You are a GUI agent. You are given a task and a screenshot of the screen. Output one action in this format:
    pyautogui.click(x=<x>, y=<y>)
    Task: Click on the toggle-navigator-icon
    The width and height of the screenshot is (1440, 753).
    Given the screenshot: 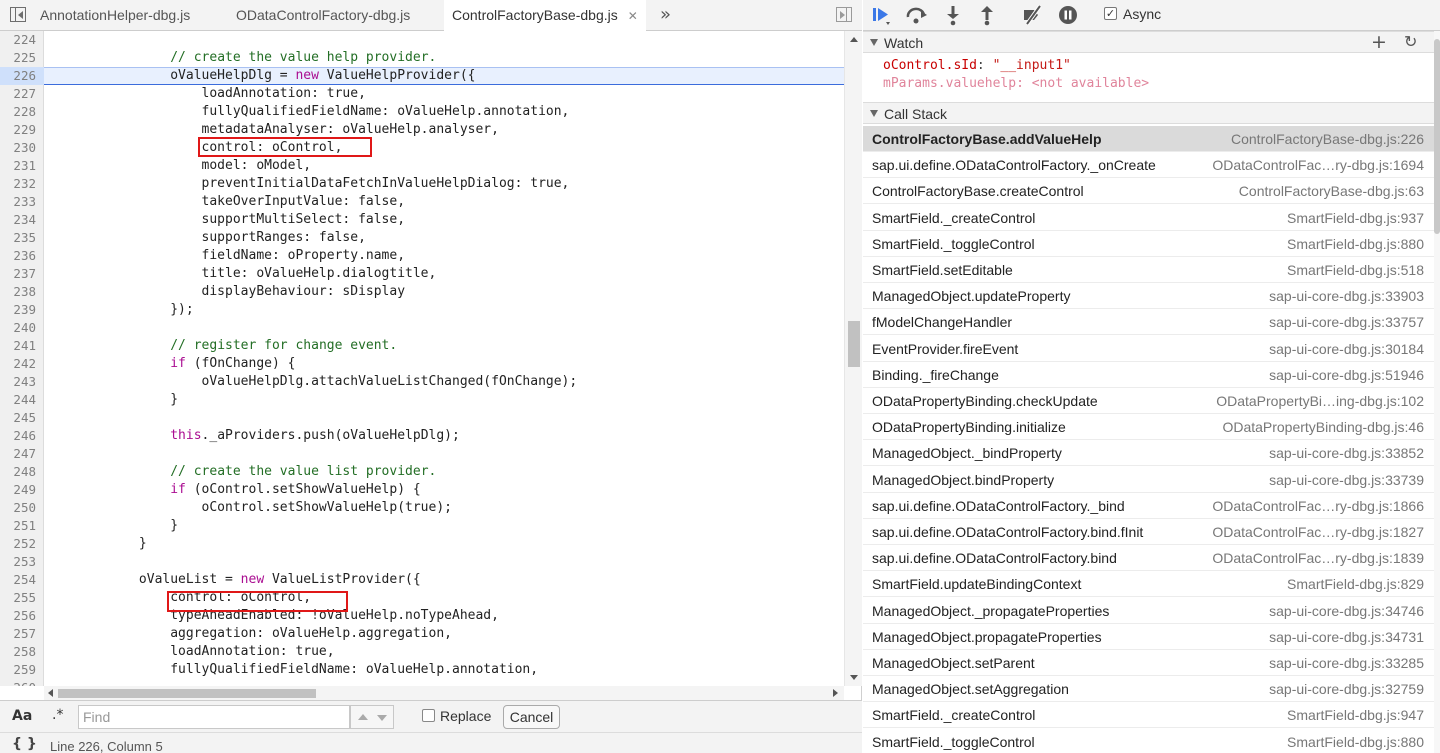 What is the action you would take?
    pyautogui.click(x=18, y=14)
    